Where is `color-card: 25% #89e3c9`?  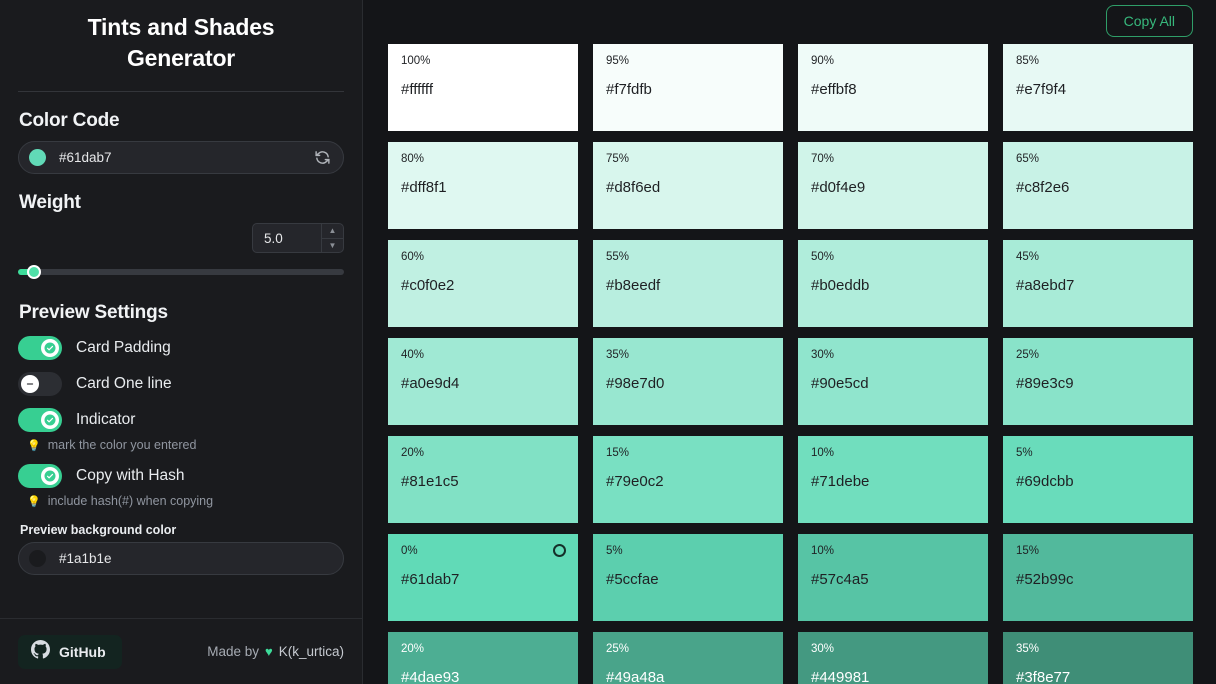
color-card: 25% #89e3c9 is located at coordinates (1098, 381).